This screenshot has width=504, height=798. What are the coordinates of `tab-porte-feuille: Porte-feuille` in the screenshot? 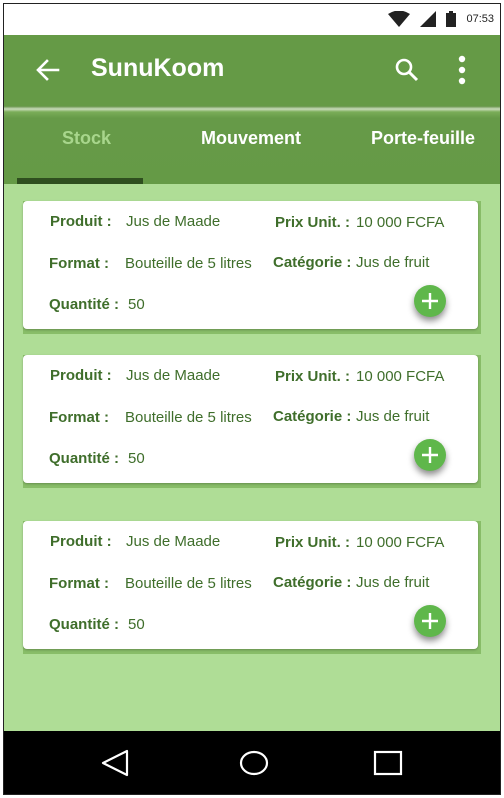 It's located at (423, 138).